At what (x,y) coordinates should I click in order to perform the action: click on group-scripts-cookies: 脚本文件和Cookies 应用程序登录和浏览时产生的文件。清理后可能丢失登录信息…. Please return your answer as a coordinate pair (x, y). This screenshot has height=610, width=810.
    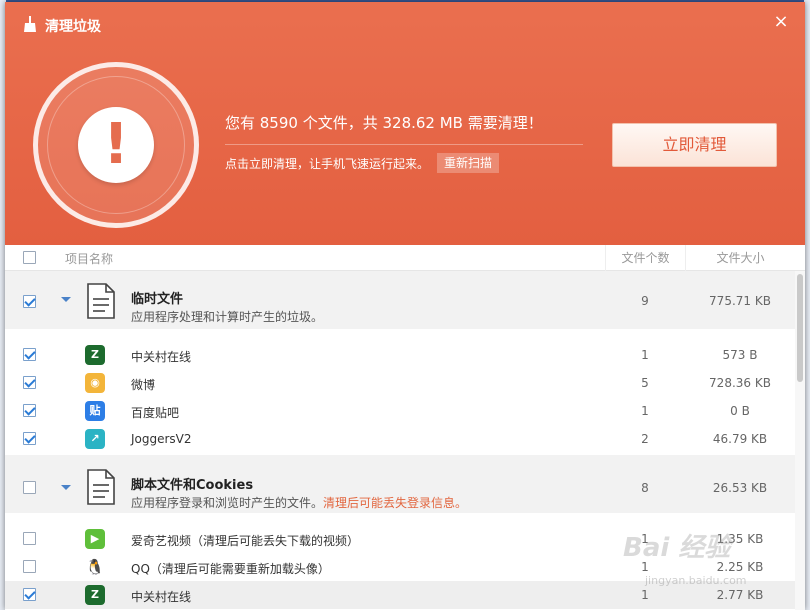
    Looking at the image, I should click on (400, 484).